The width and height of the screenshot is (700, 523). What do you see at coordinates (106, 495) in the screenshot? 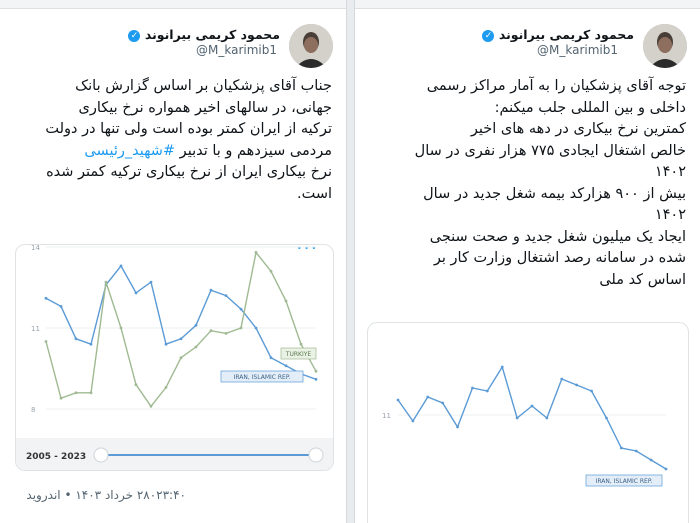
I see `tweet-timestamp: ۲۸۰۲۳:۴۰ خرداد ۱۴۰۳ • اندروید` at bounding box center [106, 495].